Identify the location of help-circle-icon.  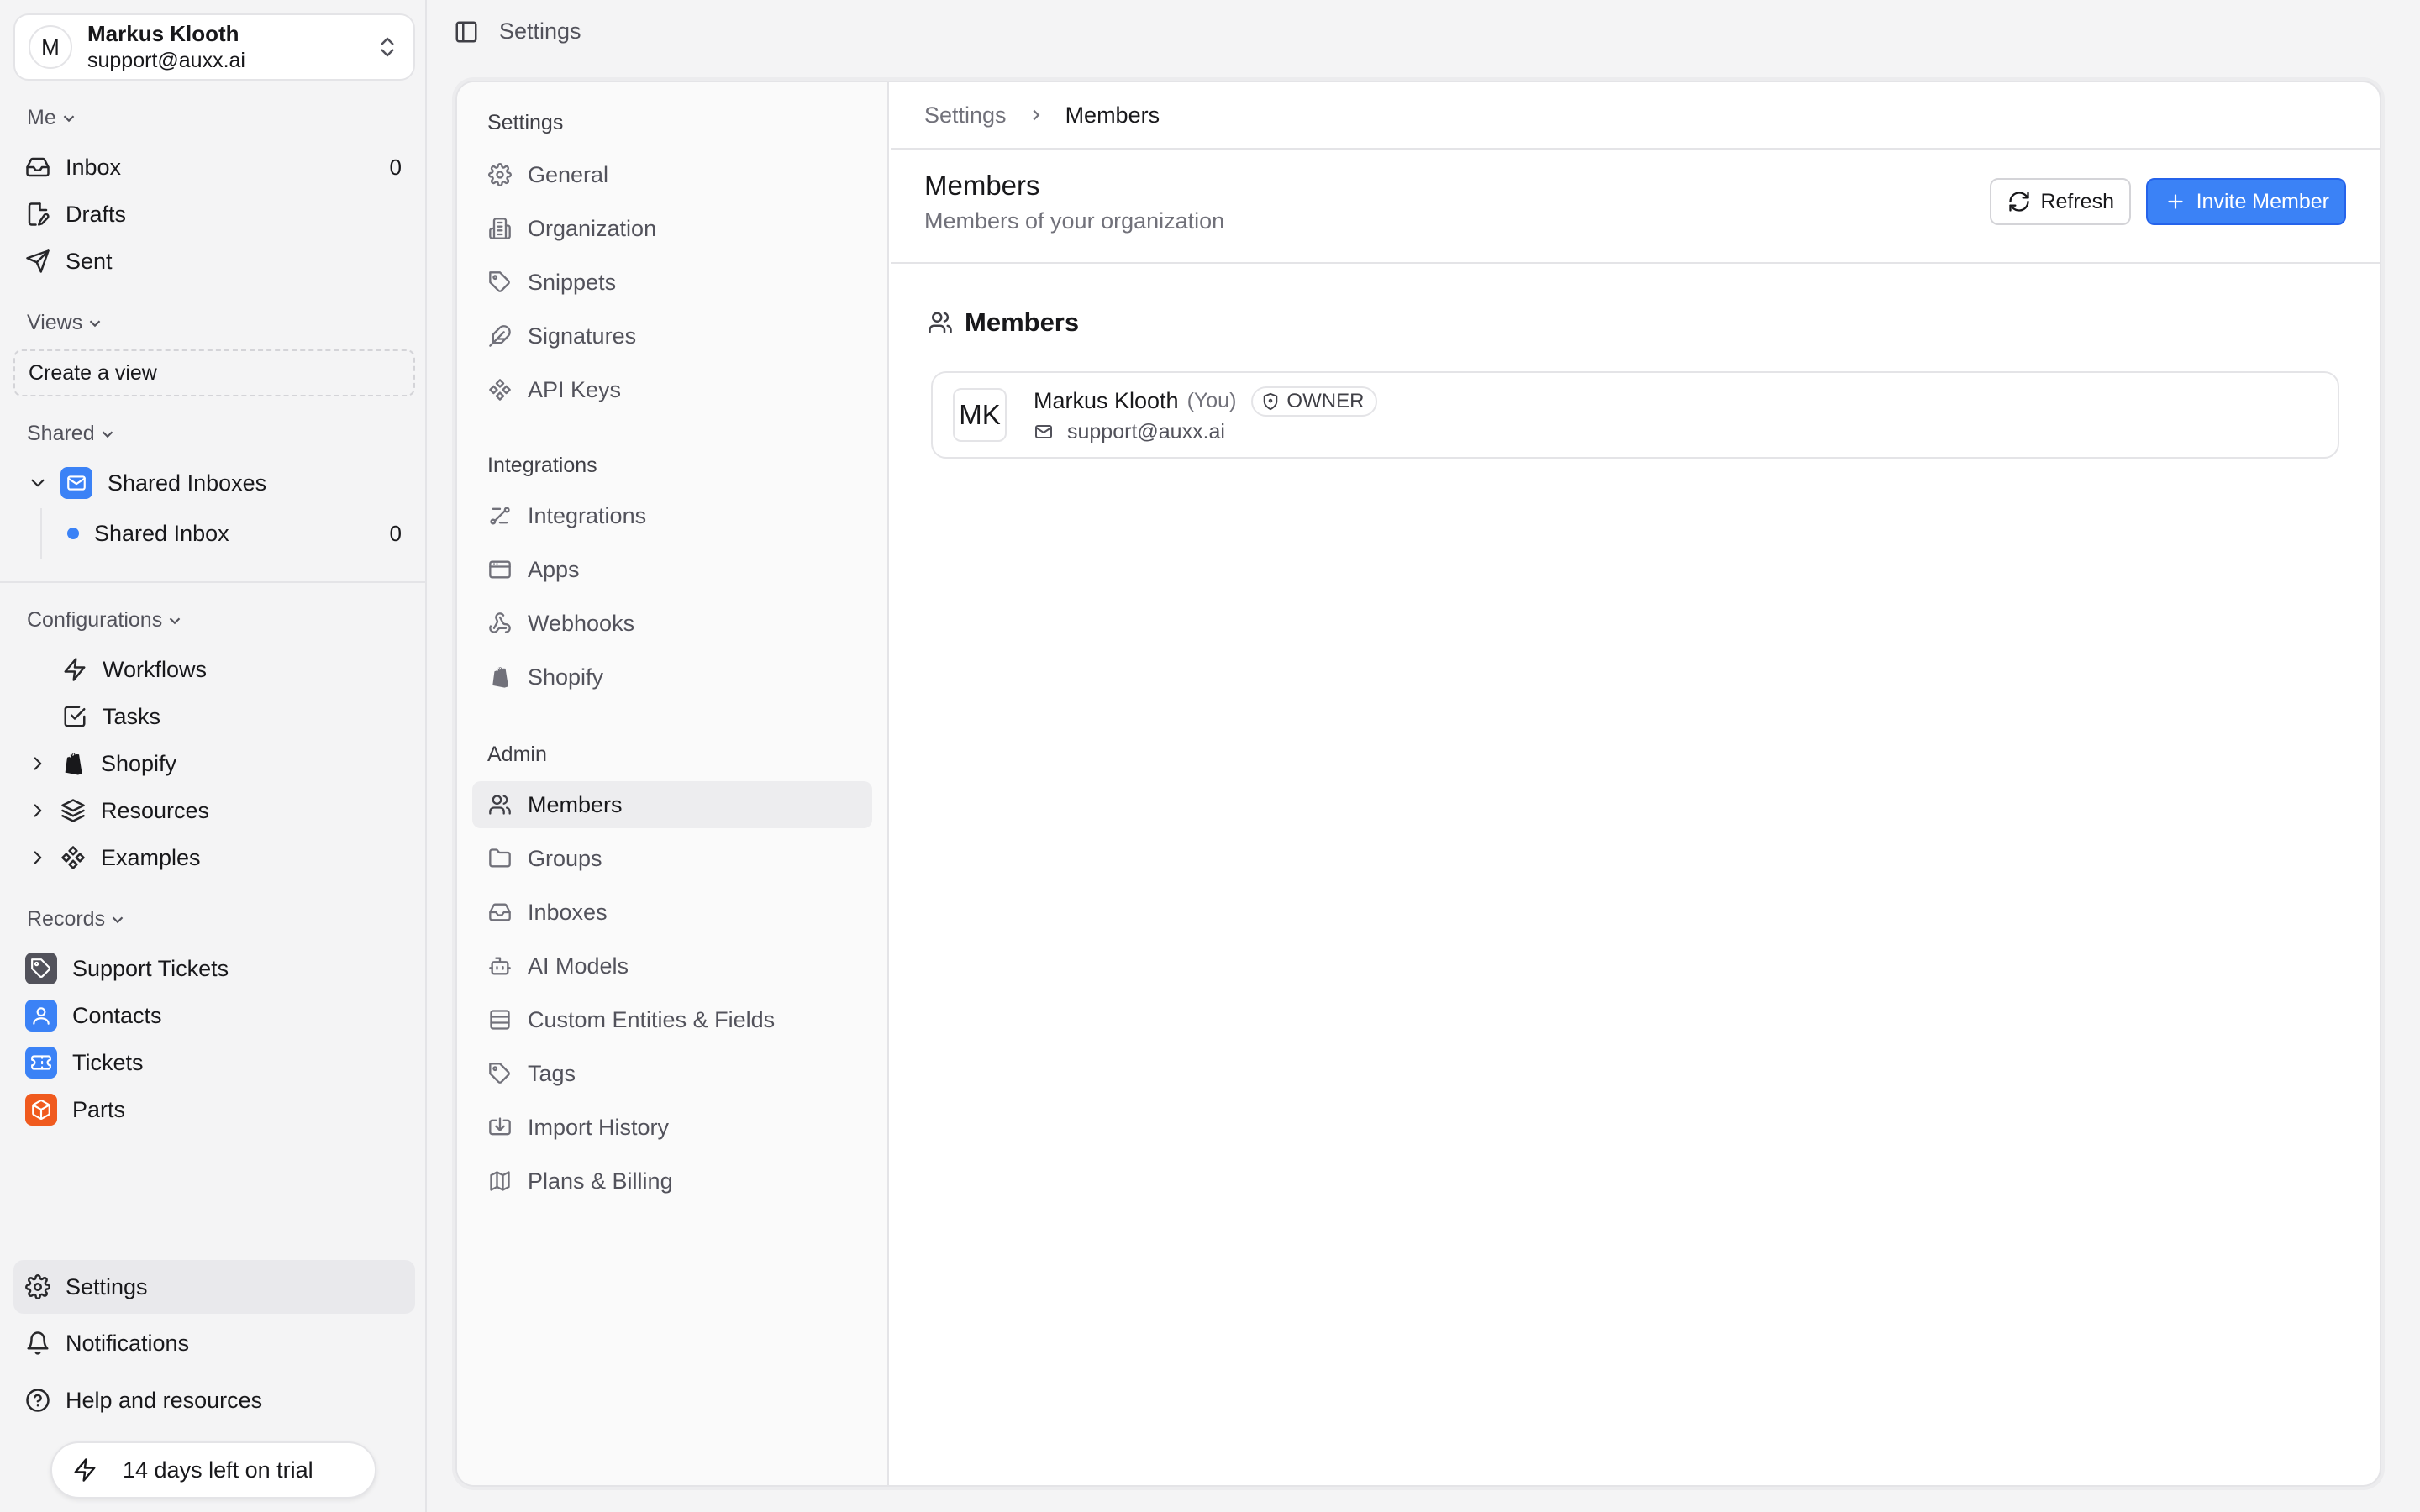
(37, 1400).